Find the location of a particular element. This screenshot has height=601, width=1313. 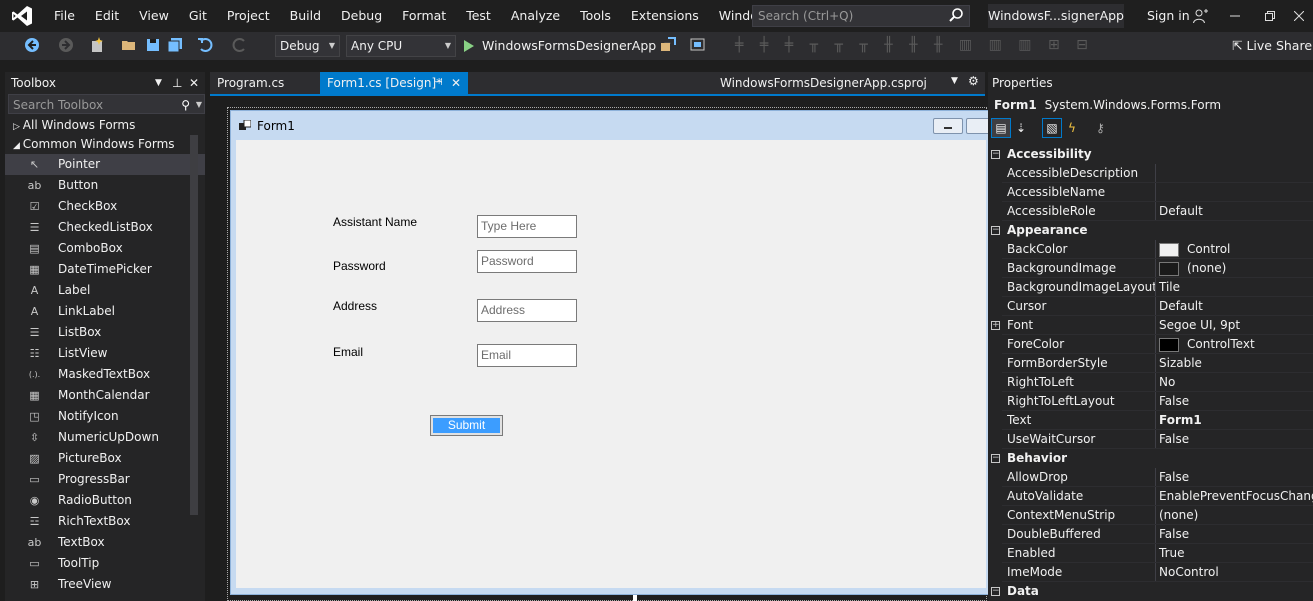

categorized-icon: ▤ is located at coordinates (1001, 128).